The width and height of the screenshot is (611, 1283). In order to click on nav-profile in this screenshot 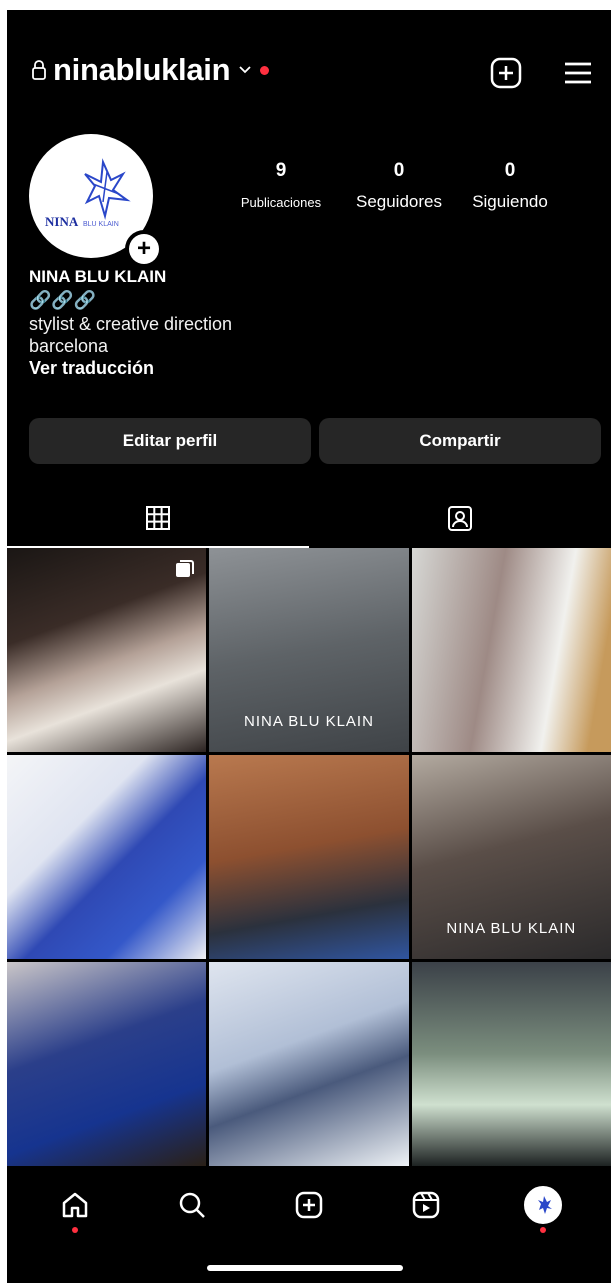, I will do `click(543, 1207)`.